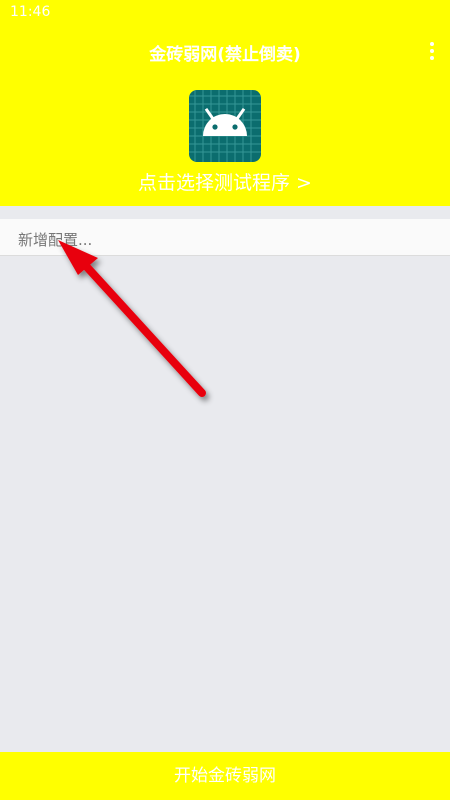 This screenshot has height=800, width=450. I want to click on android-icon, so click(225, 126).